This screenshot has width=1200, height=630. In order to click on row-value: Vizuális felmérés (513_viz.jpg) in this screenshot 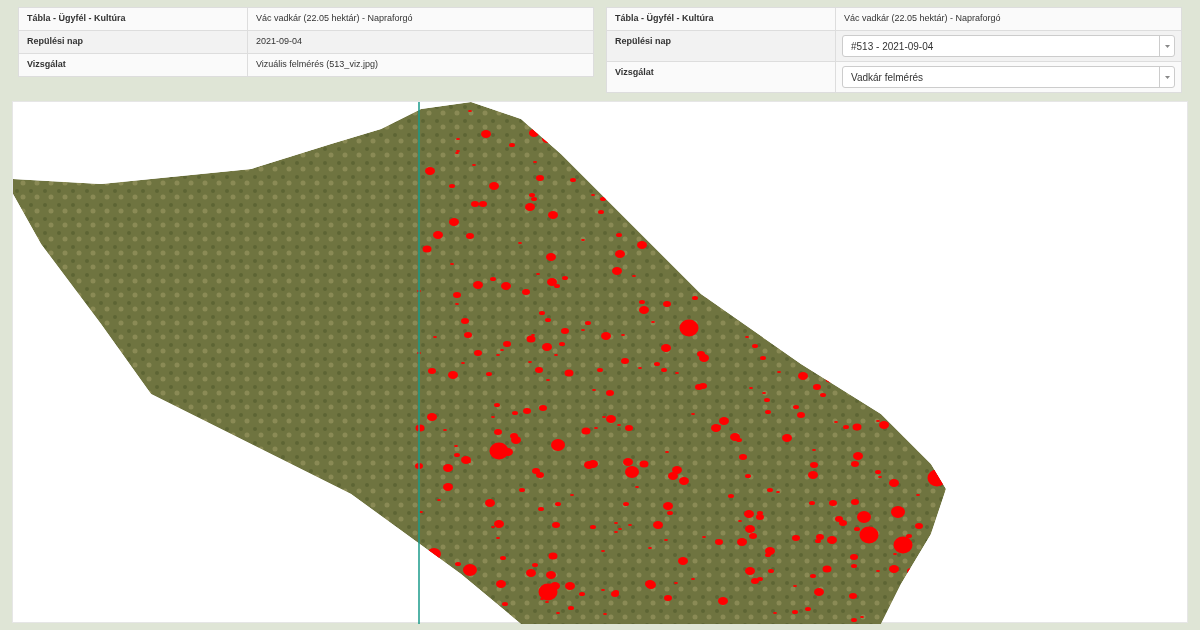, I will do `click(420, 65)`.